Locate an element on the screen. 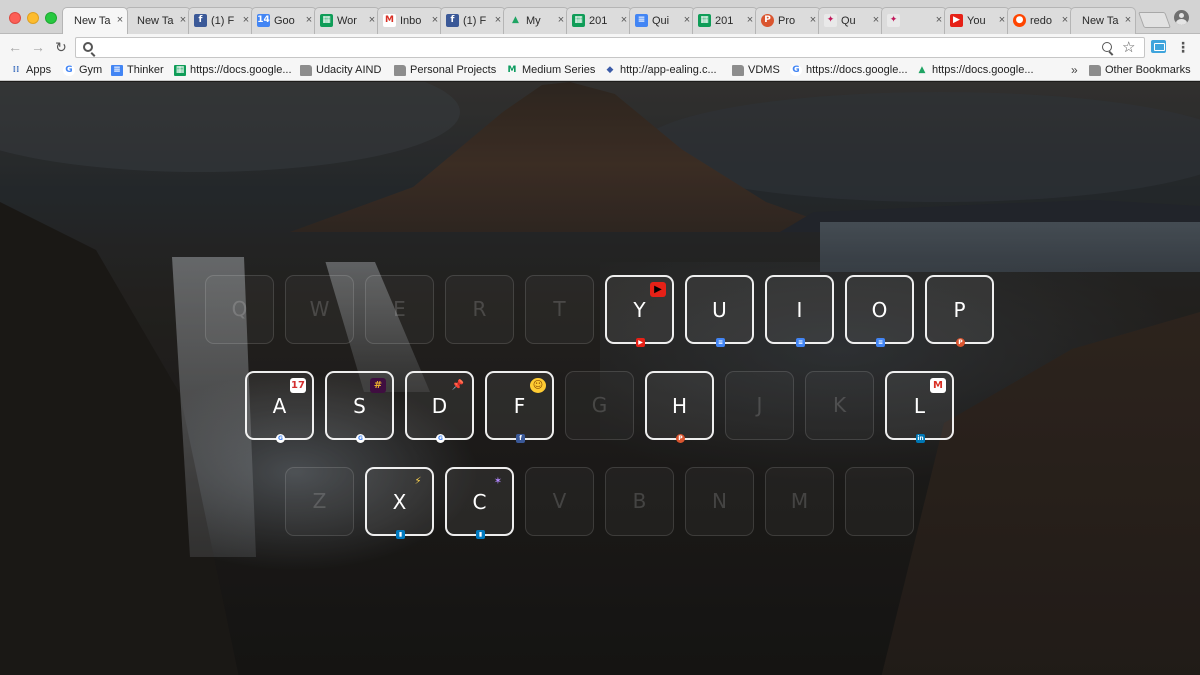 This screenshot has width=1200, height=675. shortcut-key-n: N is located at coordinates (719, 501).